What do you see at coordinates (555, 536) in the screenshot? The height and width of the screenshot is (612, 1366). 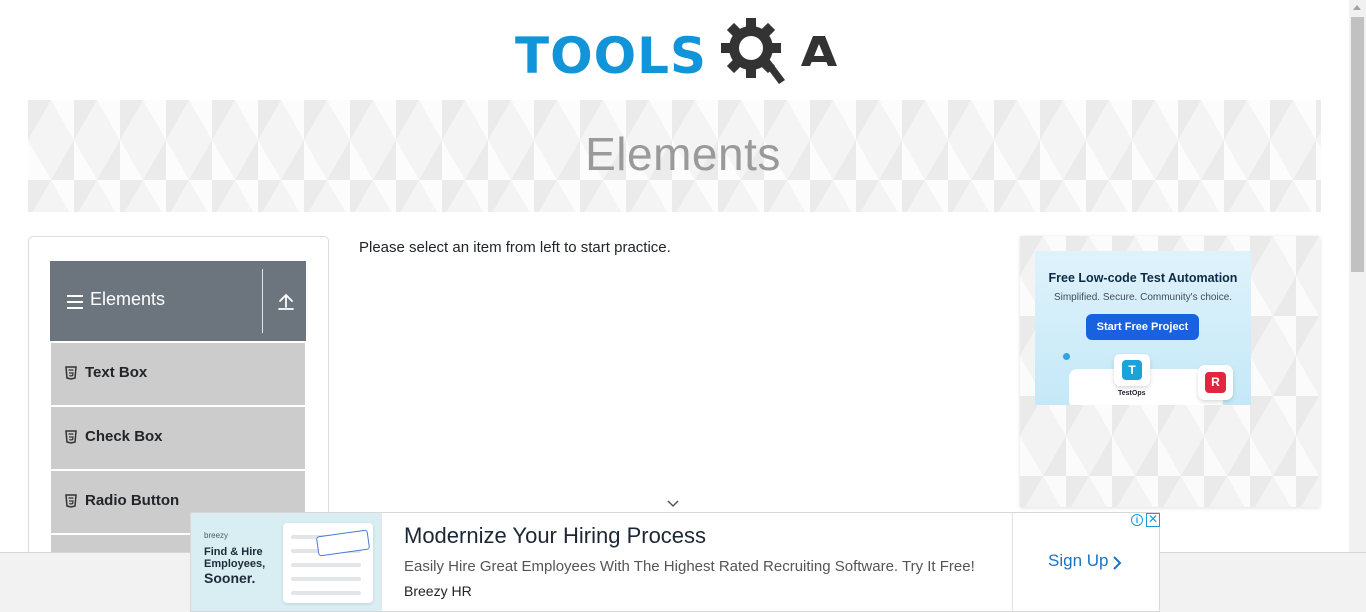 I see `ad-headline: Modernize Your Hiring Process` at bounding box center [555, 536].